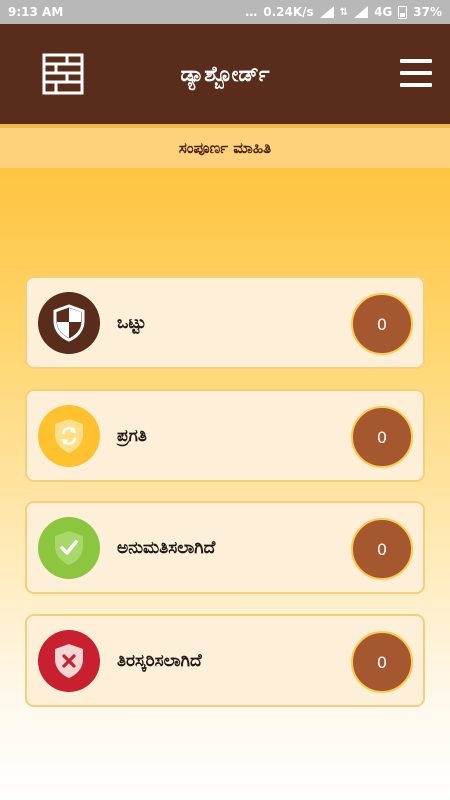 This screenshot has height=800, width=450. What do you see at coordinates (166, 547) in the screenshot?
I see `card-label: ಅನುಮತಿಸಲಾಗಿದೆ` at bounding box center [166, 547].